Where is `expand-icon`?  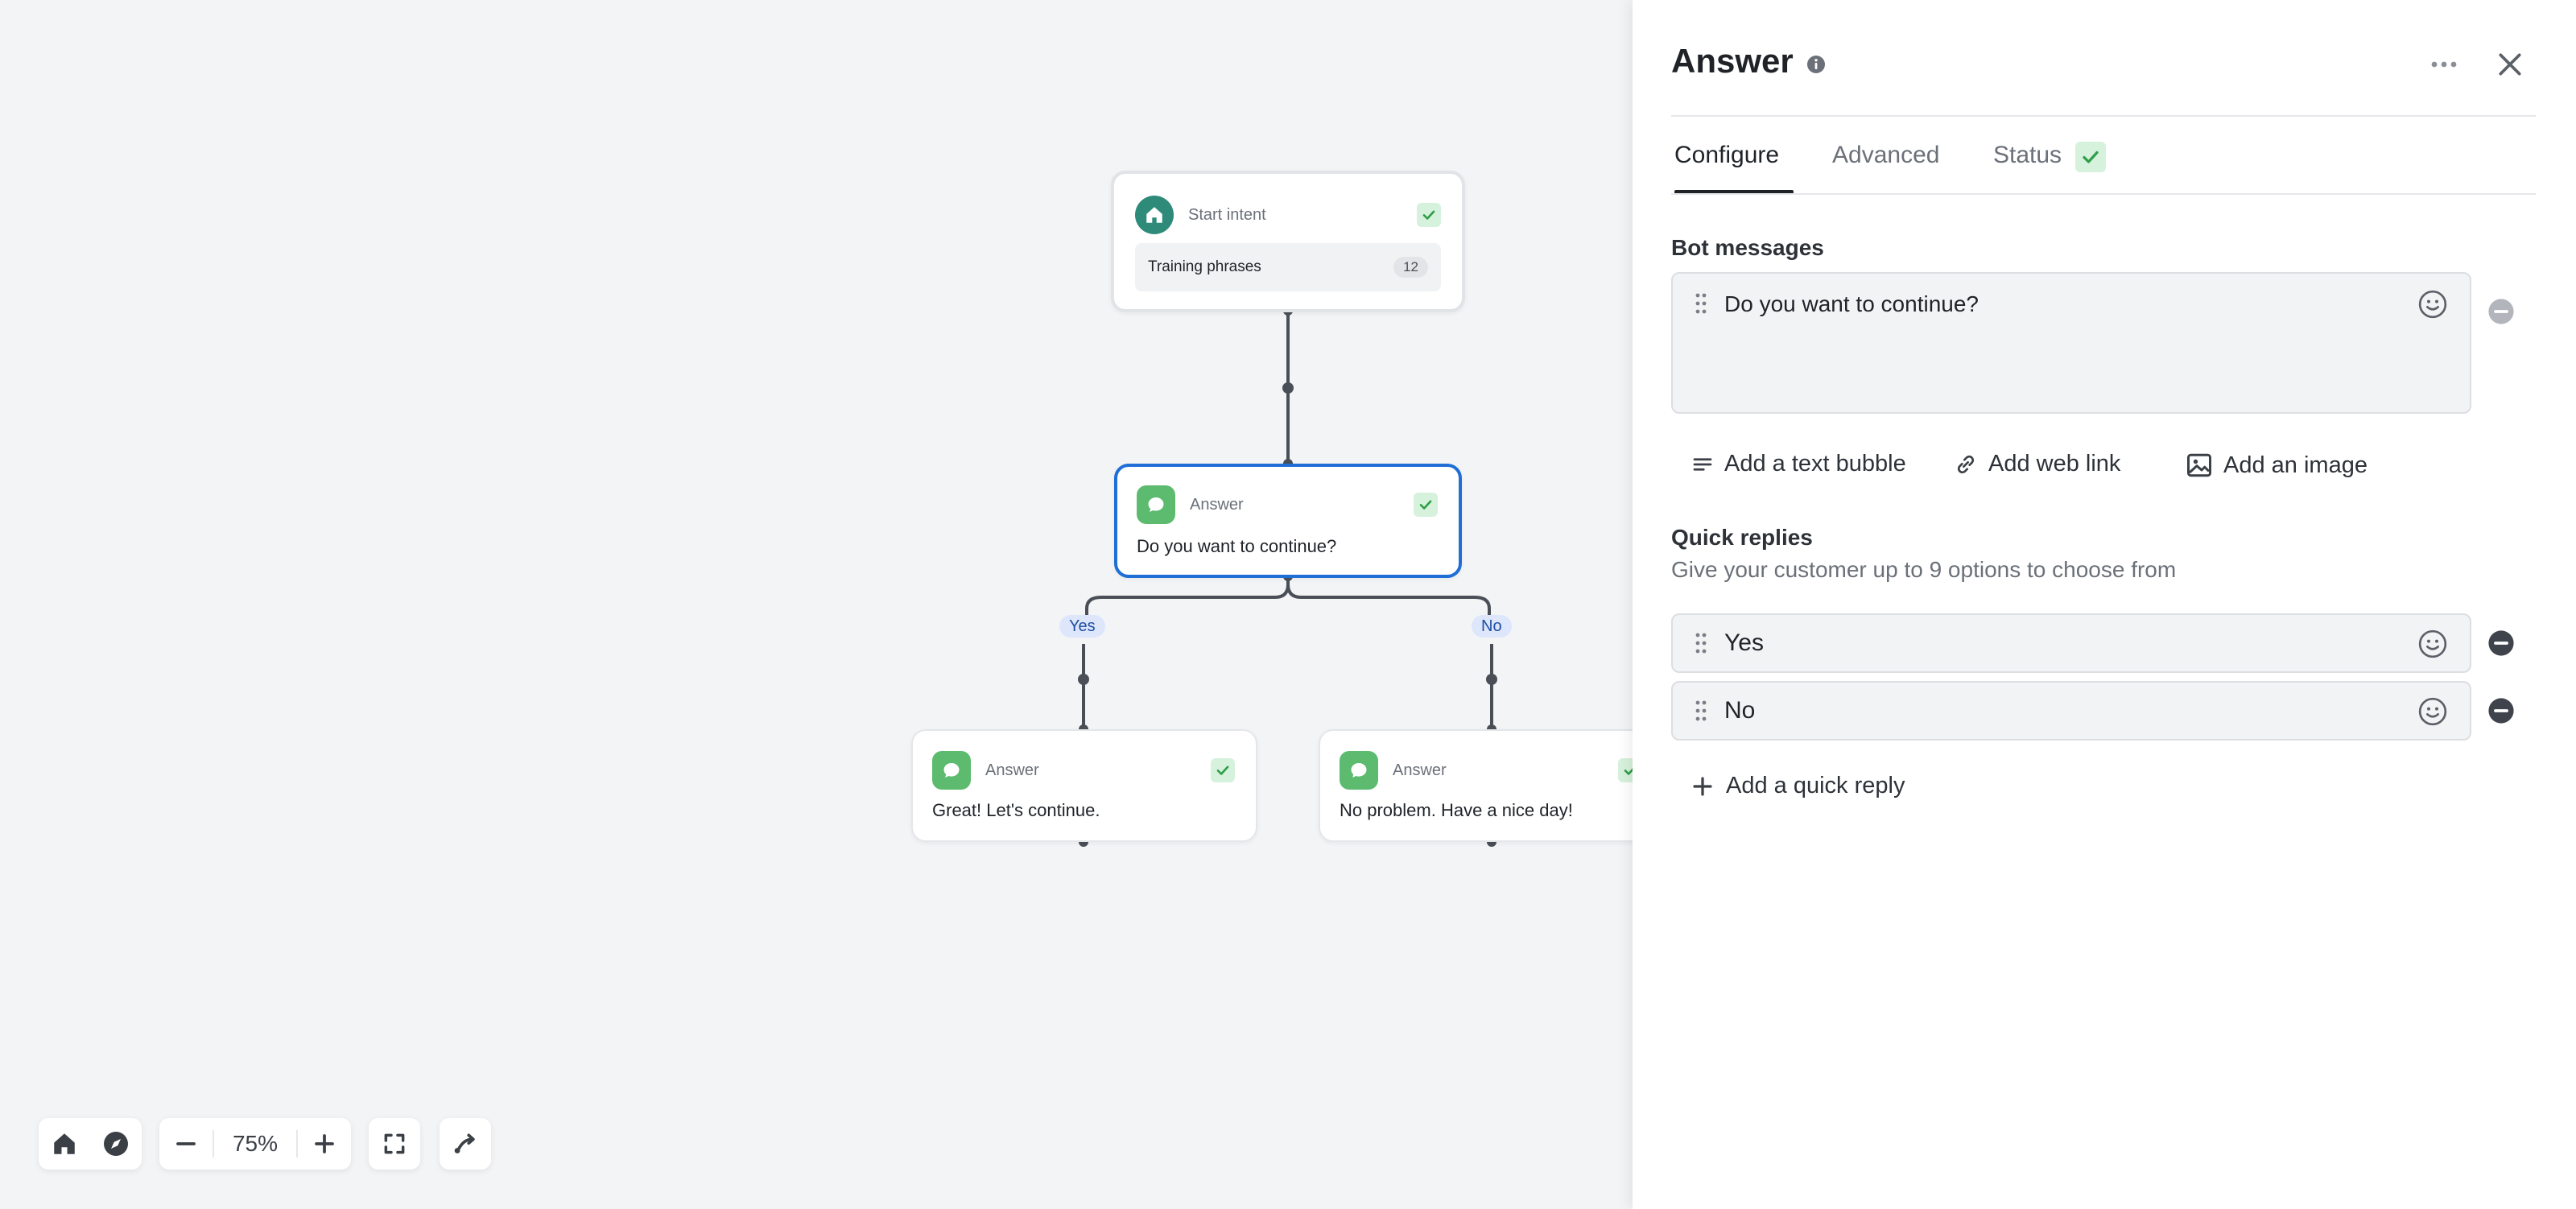
expand-icon is located at coordinates (394, 1143).